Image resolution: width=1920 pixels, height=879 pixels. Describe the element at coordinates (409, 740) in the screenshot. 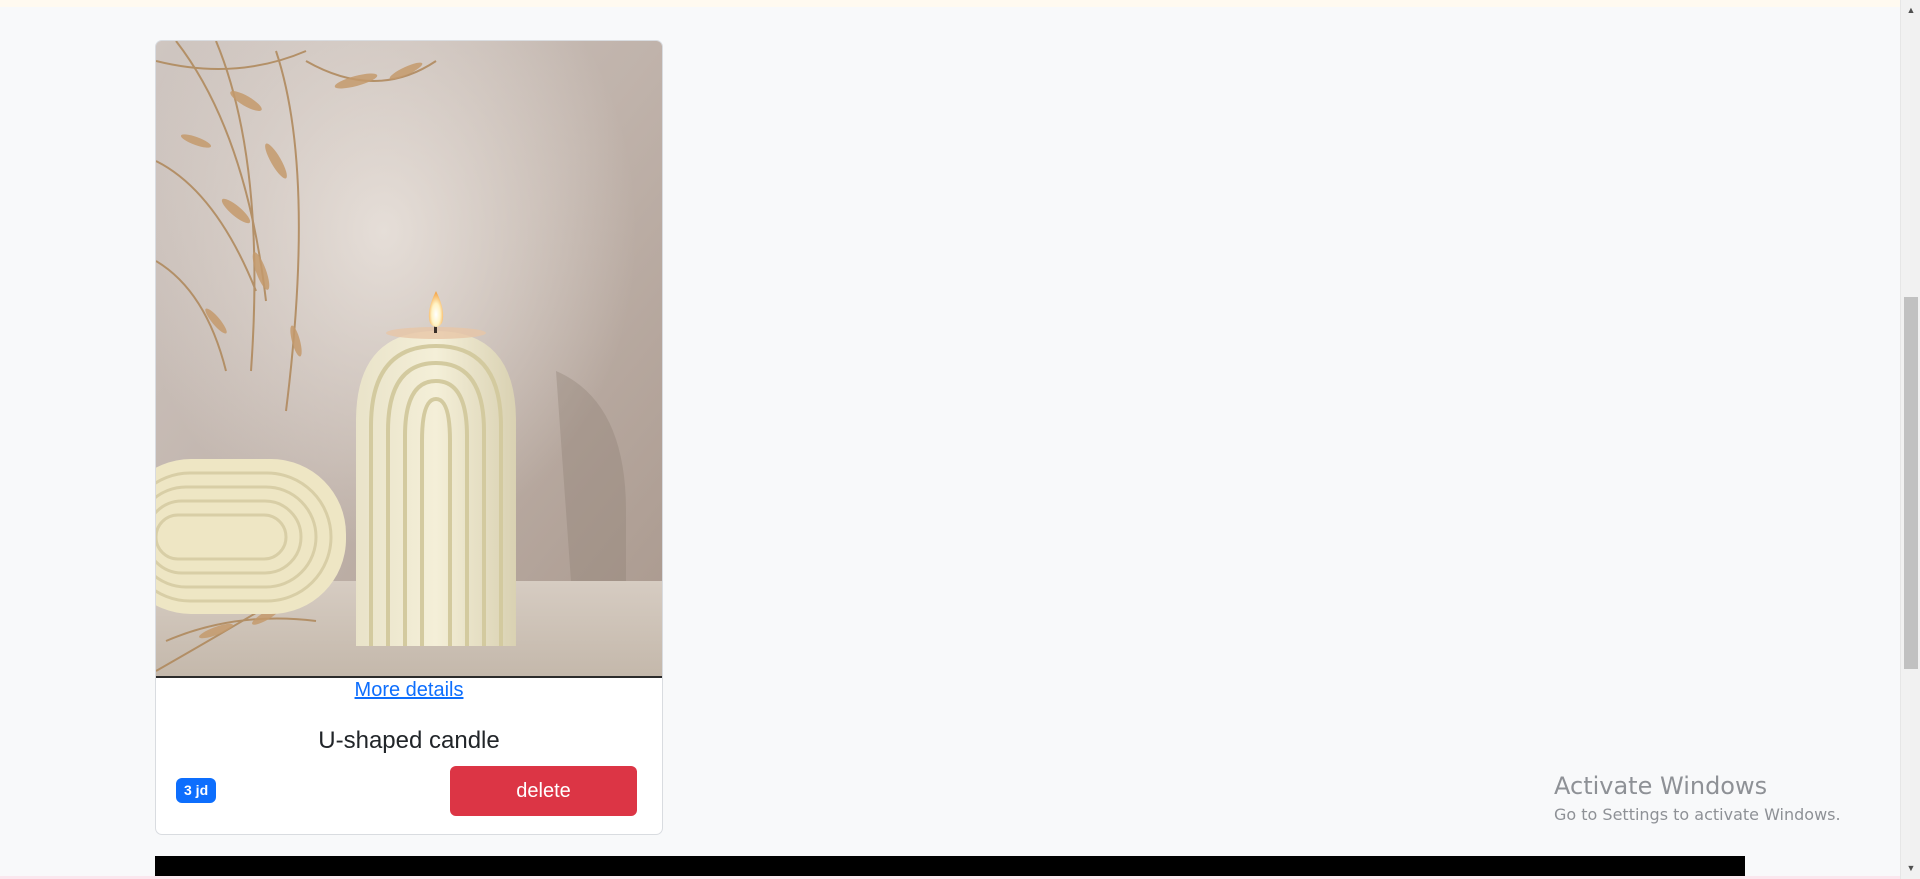

I see `product-name: U-shaped candle` at that location.